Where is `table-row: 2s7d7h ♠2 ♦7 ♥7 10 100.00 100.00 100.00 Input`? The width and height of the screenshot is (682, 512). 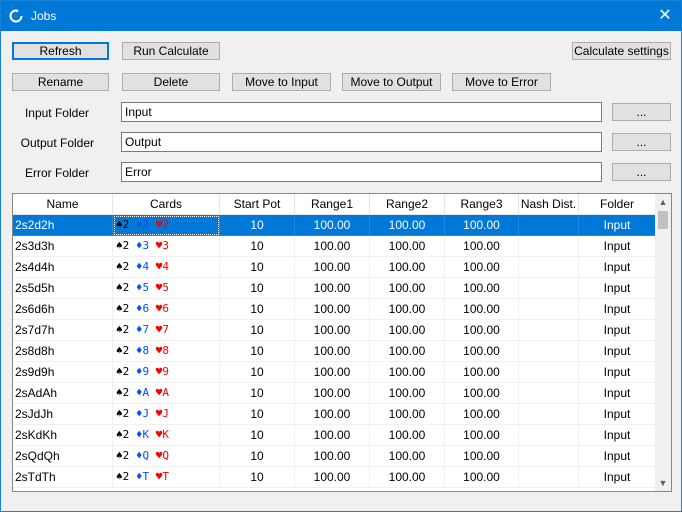 table-row: 2s7d7h ♠2 ♦7 ♥7 10 100.00 100.00 100.00 Input is located at coordinates (334, 330).